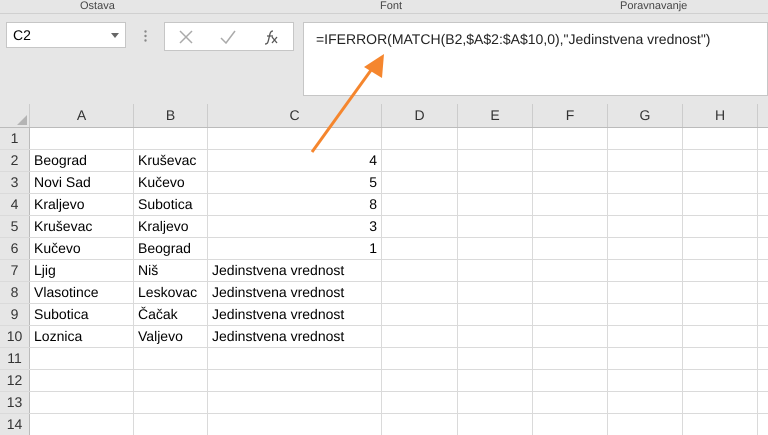 This screenshot has width=768, height=435. What do you see at coordinates (373, 248) in the screenshot?
I see `table-cell-text: 1` at bounding box center [373, 248].